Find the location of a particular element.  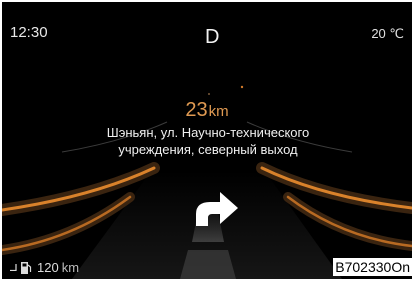

image-reference-code: B702330On is located at coordinates (372, 267).